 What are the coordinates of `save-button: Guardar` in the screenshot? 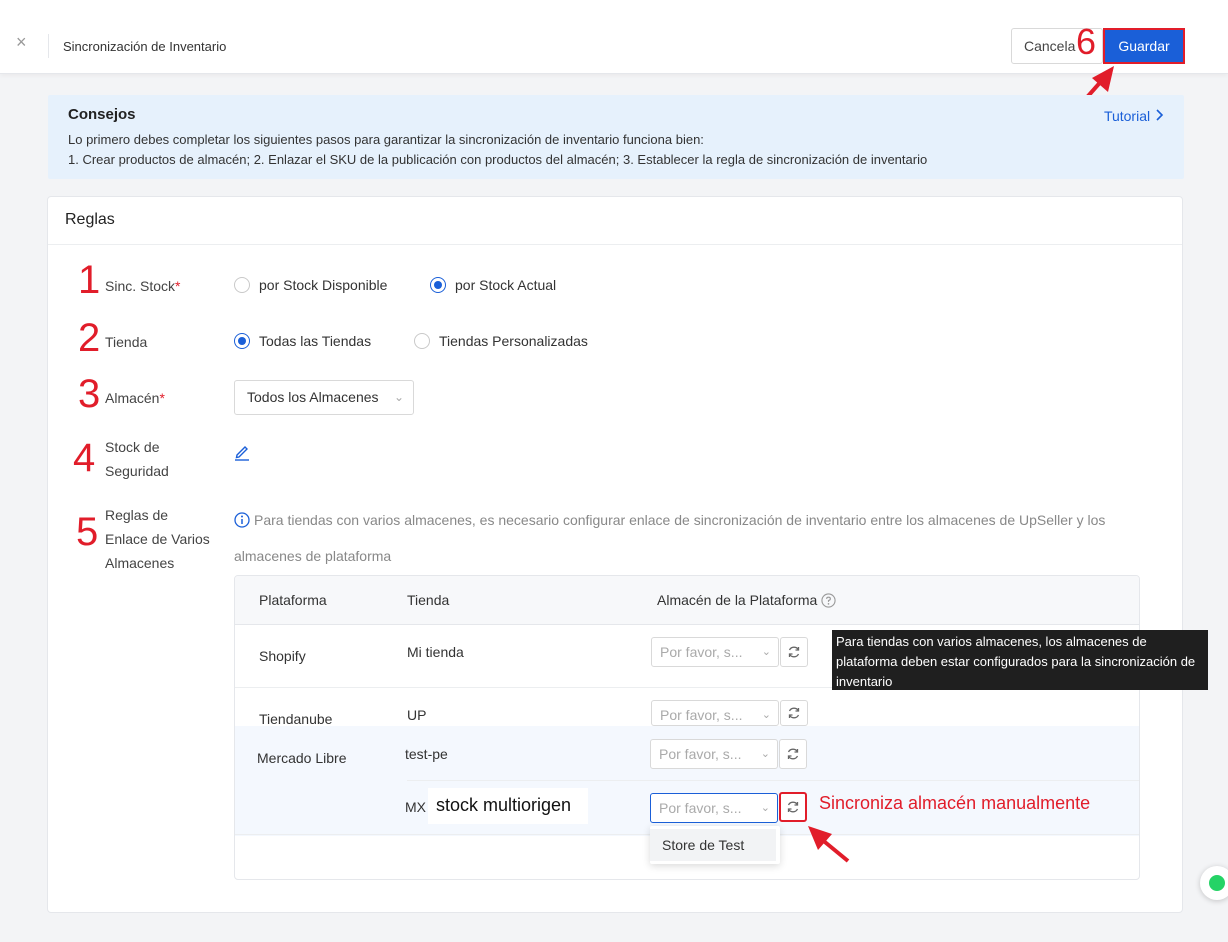 It's located at (1144, 46).